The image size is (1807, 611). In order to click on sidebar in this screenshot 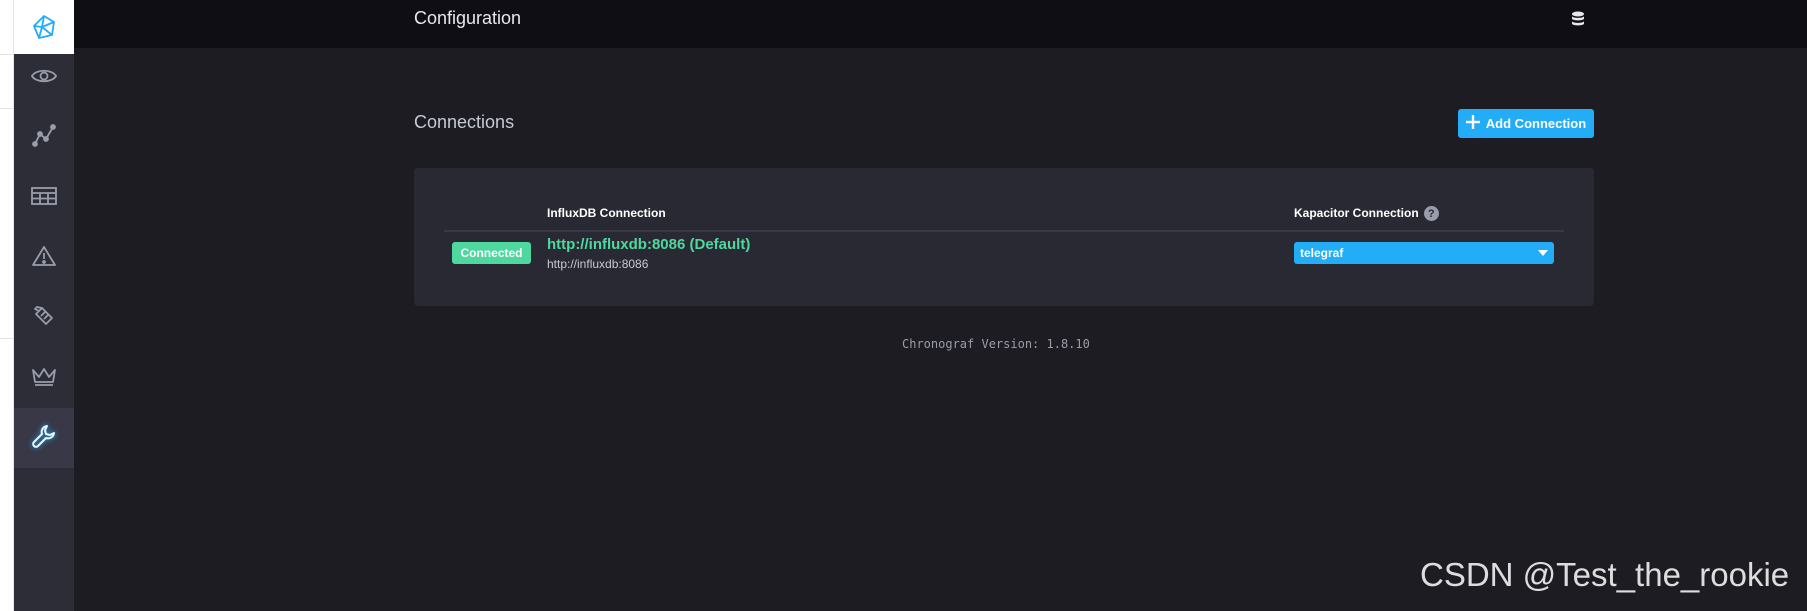, I will do `click(44, 305)`.